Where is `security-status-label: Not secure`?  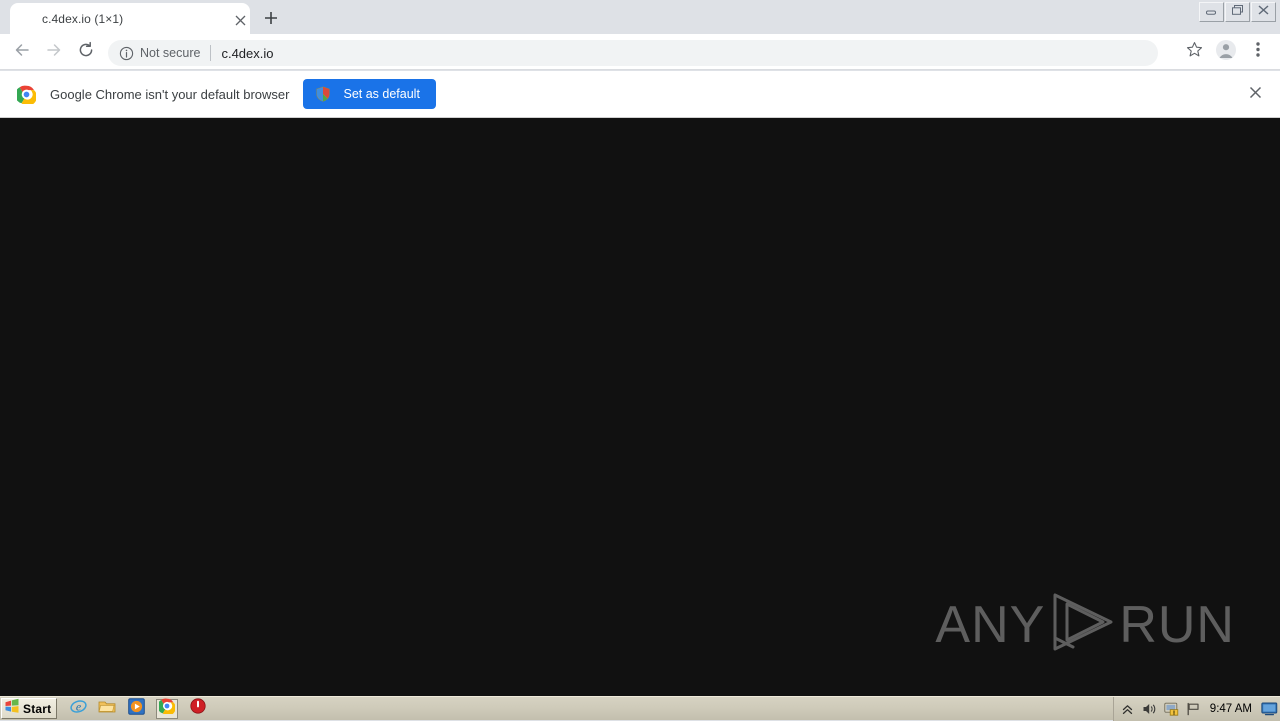
security-status-label: Not secure is located at coordinates (170, 53).